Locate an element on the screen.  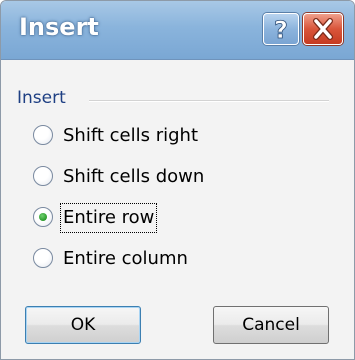
option-shift-cells-down: Shift cells down is located at coordinates (178, 178).